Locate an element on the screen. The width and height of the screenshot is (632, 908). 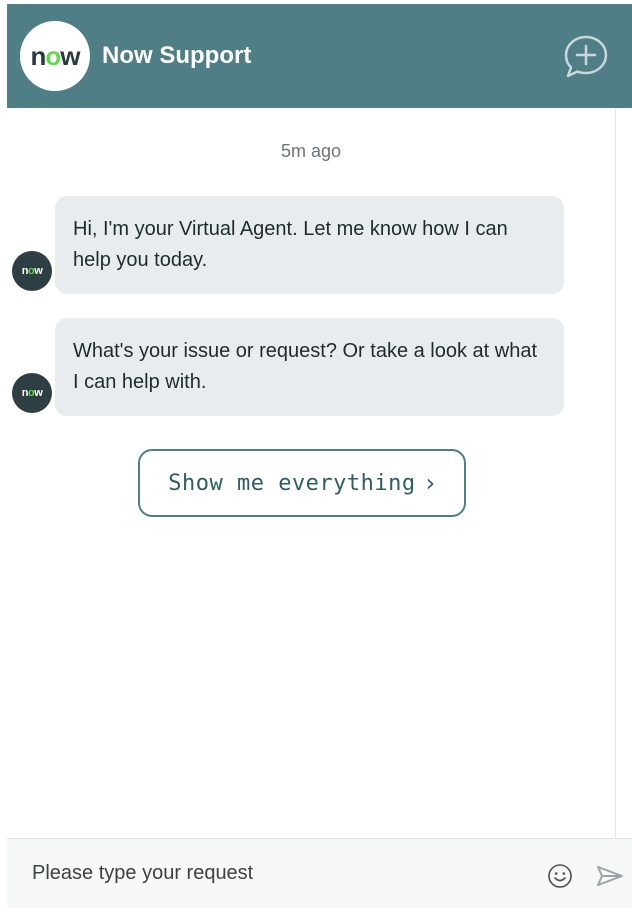
show-me-everything-button: Show me everything › is located at coordinates (302, 483).